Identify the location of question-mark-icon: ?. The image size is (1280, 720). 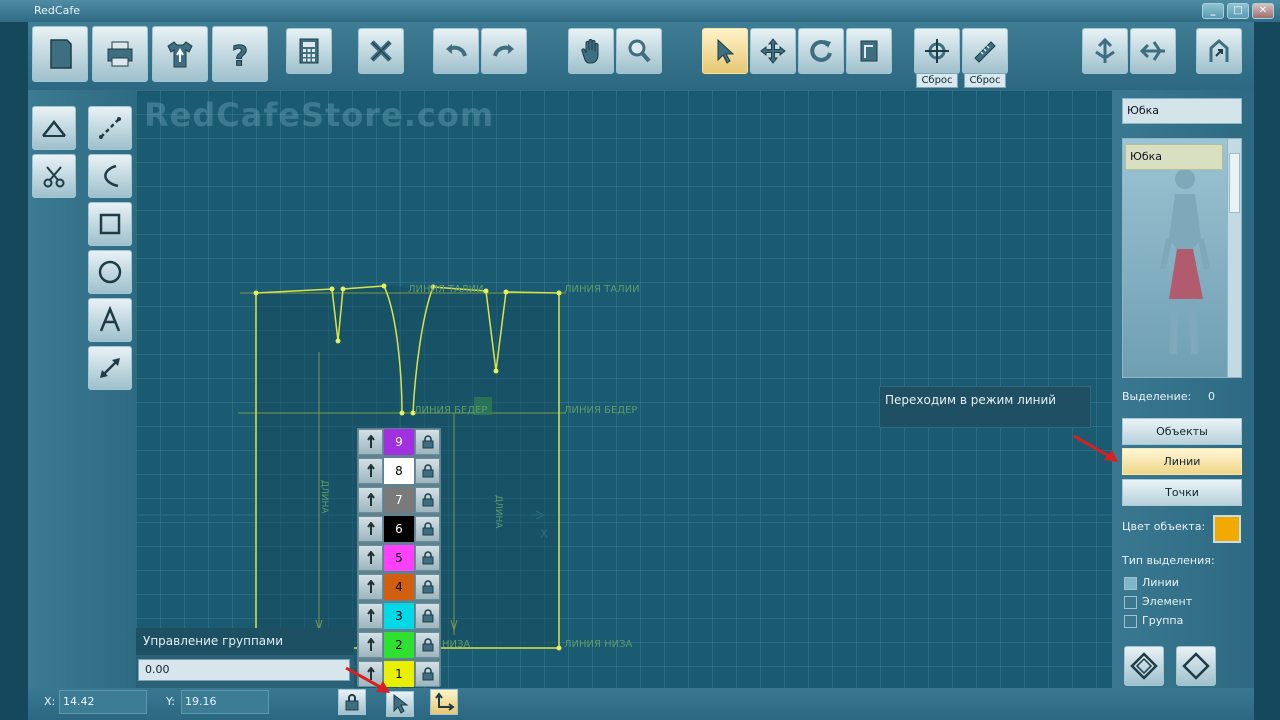
(239, 56).